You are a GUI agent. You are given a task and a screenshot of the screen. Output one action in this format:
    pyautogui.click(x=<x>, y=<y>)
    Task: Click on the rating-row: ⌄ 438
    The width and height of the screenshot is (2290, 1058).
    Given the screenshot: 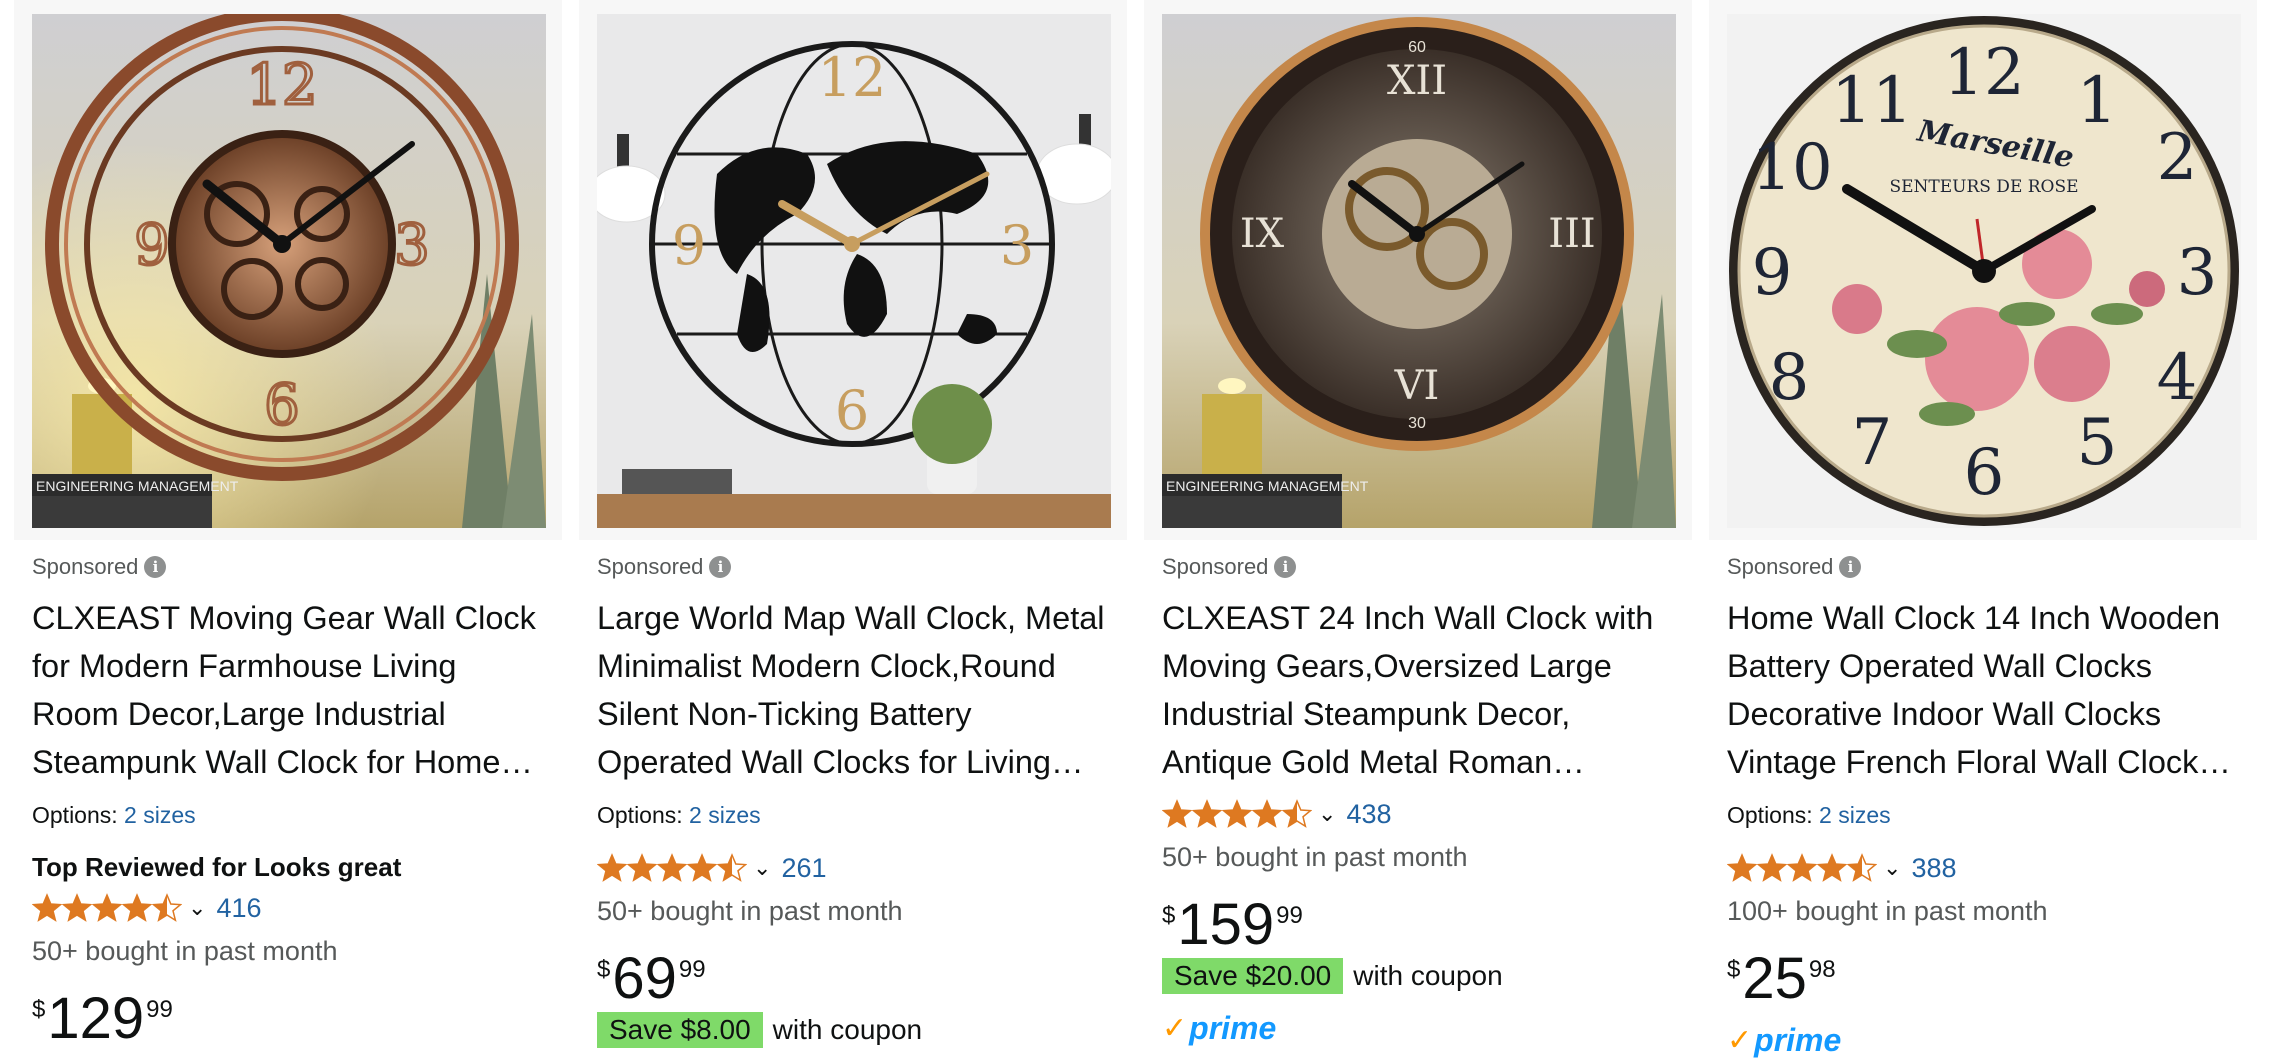 What is the action you would take?
    pyautogui.click(x=1277, y=814)
    